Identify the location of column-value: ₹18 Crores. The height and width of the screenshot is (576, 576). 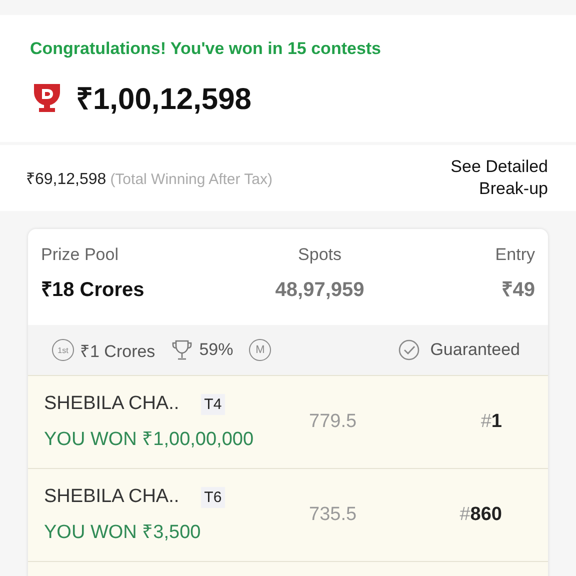
(92, 290).